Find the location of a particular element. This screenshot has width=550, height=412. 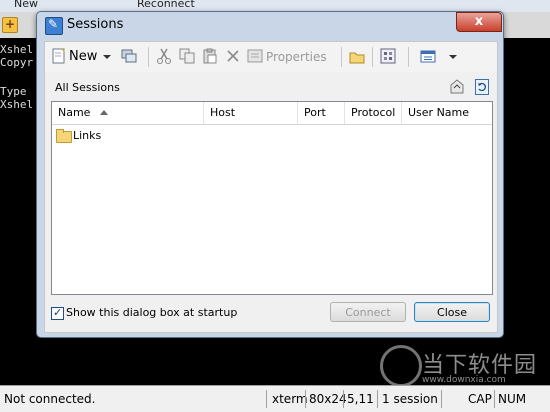

session-options-icon is located at coordinates (388, 56).